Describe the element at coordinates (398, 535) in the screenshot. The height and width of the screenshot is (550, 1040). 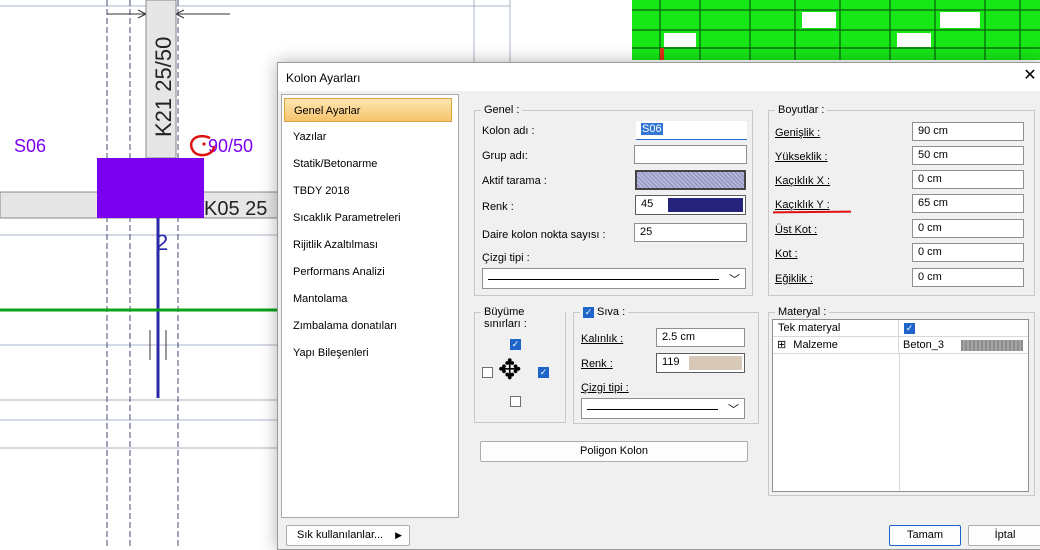
I see `chevron-right-icon: ▶` at that location.